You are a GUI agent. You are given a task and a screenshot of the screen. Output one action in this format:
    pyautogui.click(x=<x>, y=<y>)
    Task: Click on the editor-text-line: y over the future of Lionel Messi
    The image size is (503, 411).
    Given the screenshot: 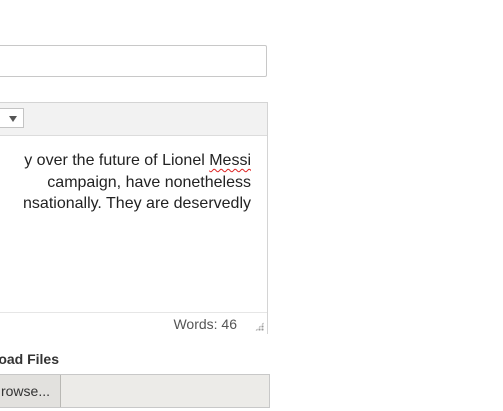 What is the action you would take?
    pyautogui.click(x=137, y=161)
    